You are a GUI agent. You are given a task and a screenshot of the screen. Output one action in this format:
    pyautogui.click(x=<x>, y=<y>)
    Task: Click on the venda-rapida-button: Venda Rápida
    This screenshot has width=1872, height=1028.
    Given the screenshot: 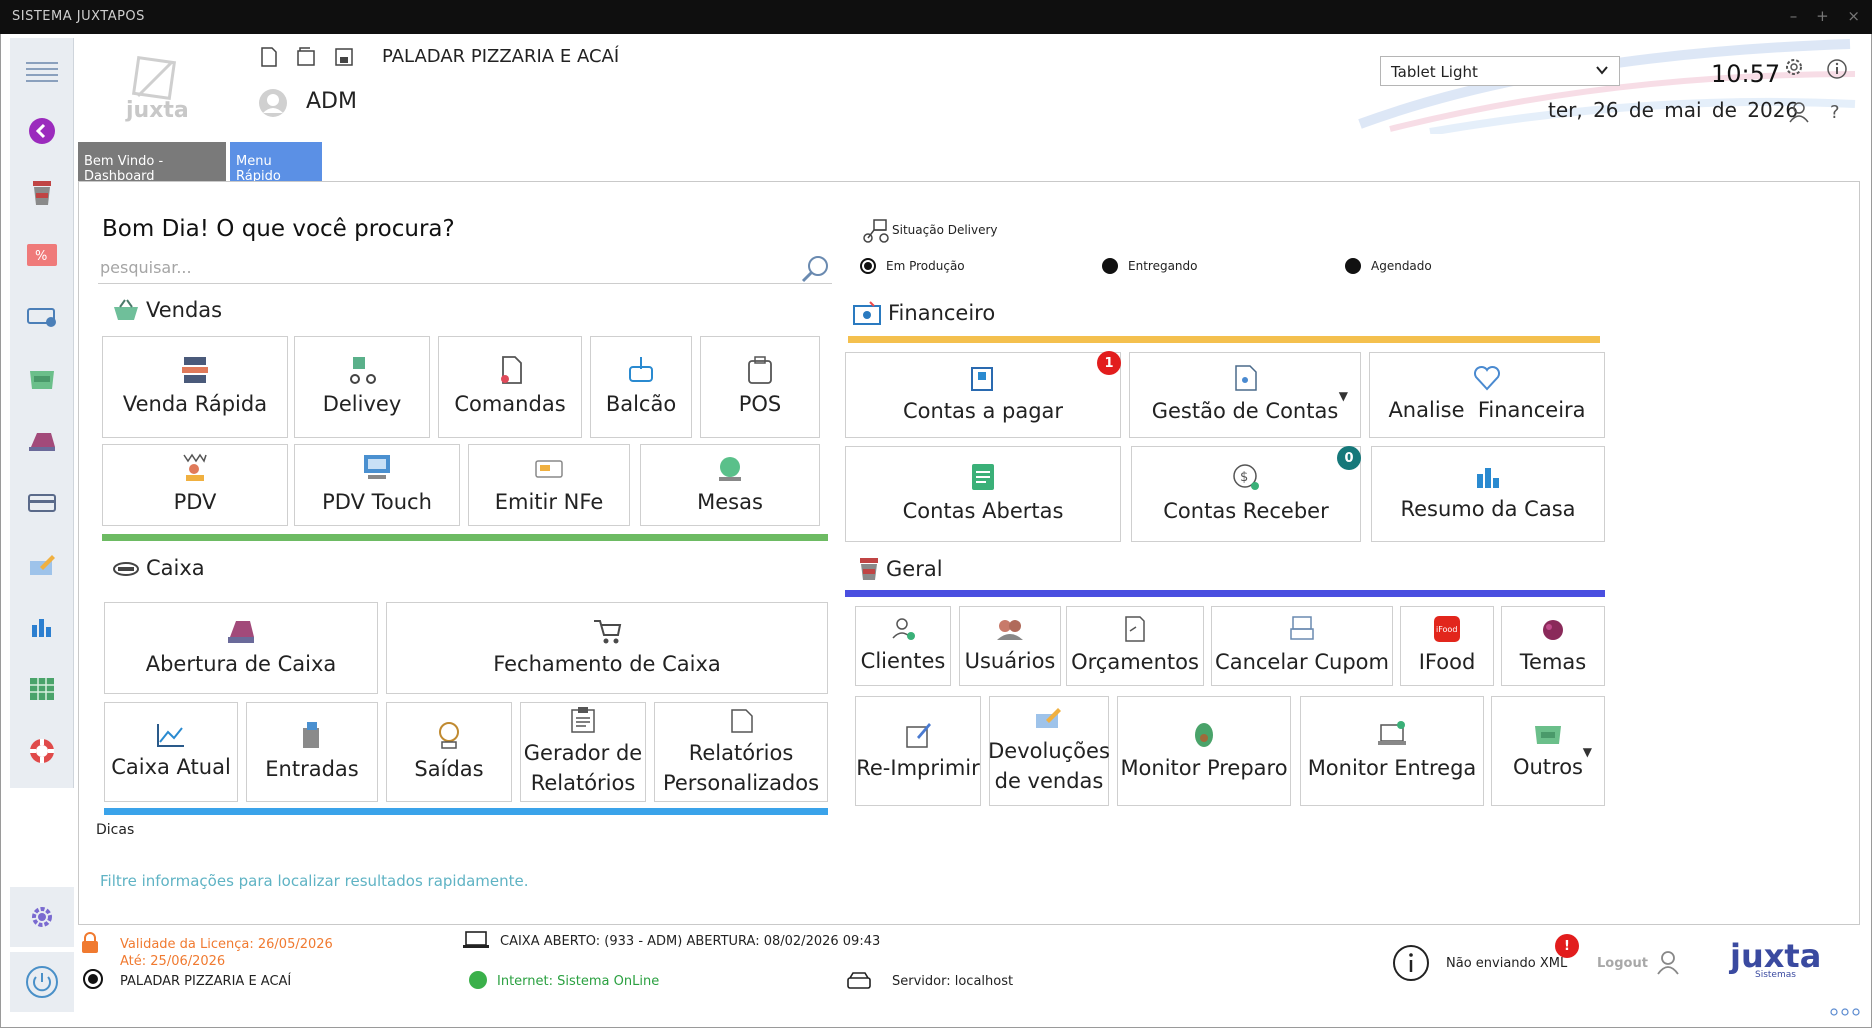 What is the action you would take?
    pyautogui.click(x=195, y=387)
    